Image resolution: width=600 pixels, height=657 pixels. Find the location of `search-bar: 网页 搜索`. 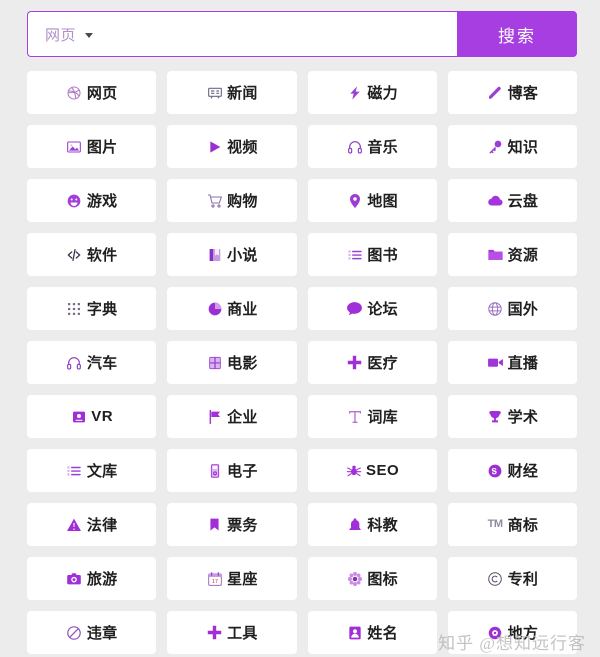

search-bar: 网页 搜索 is located at coordinates (302, 34).